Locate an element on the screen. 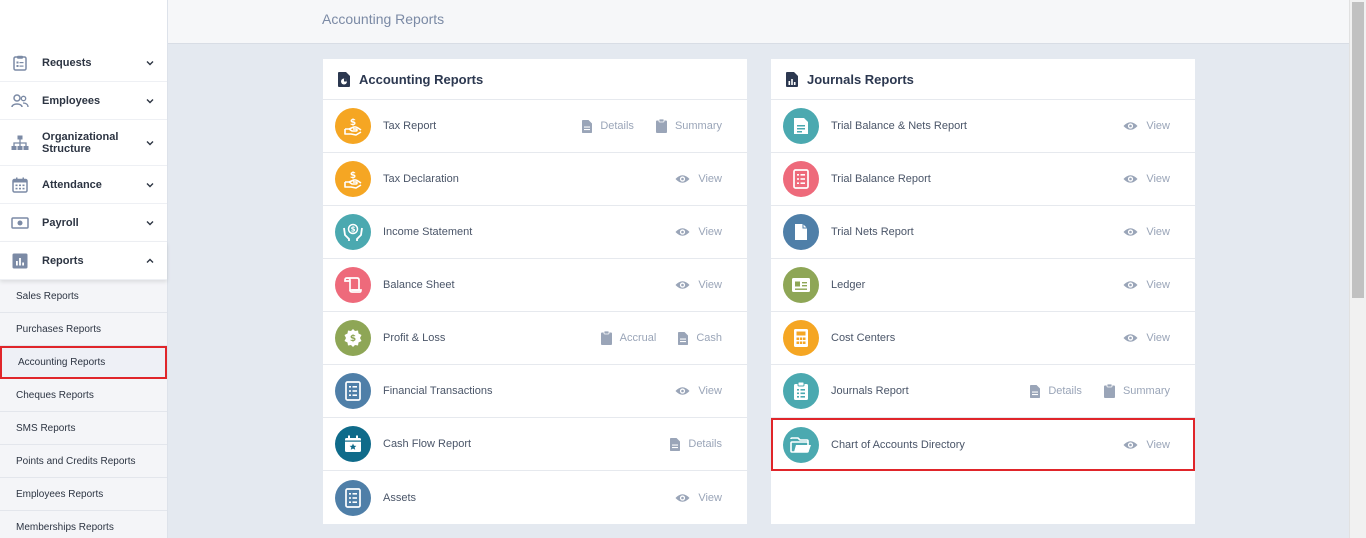 This screenshot has height=538, width=1366. report-row-tax-declaration: $ Tax Declaration View is located at coordinates (535, 179).